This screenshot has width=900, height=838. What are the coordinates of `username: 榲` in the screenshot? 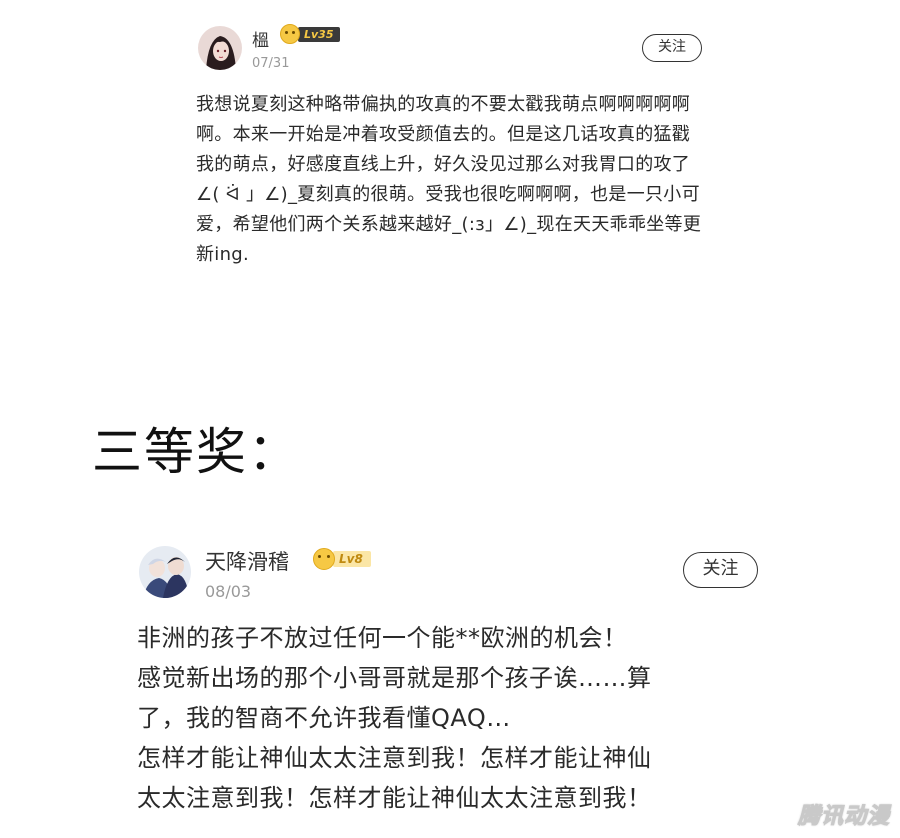 It's located at (260, 38).